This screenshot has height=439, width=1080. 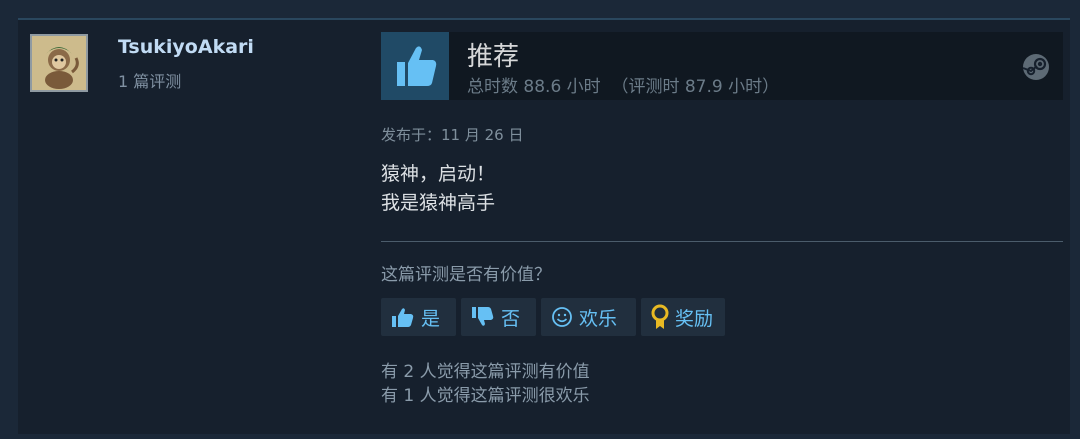 What do you see at coordinates (186, 47) in the screenshot?
I see `persona-name: TsukiyoAkari` at bounding box center [186, 47].